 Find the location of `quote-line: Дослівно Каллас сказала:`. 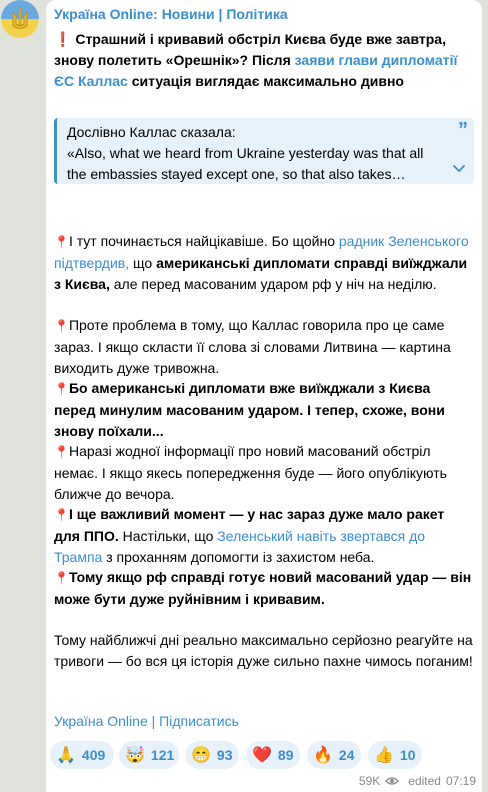

quote-line: Дослівно Каллас сказала: is located at coordinates (151, 132).